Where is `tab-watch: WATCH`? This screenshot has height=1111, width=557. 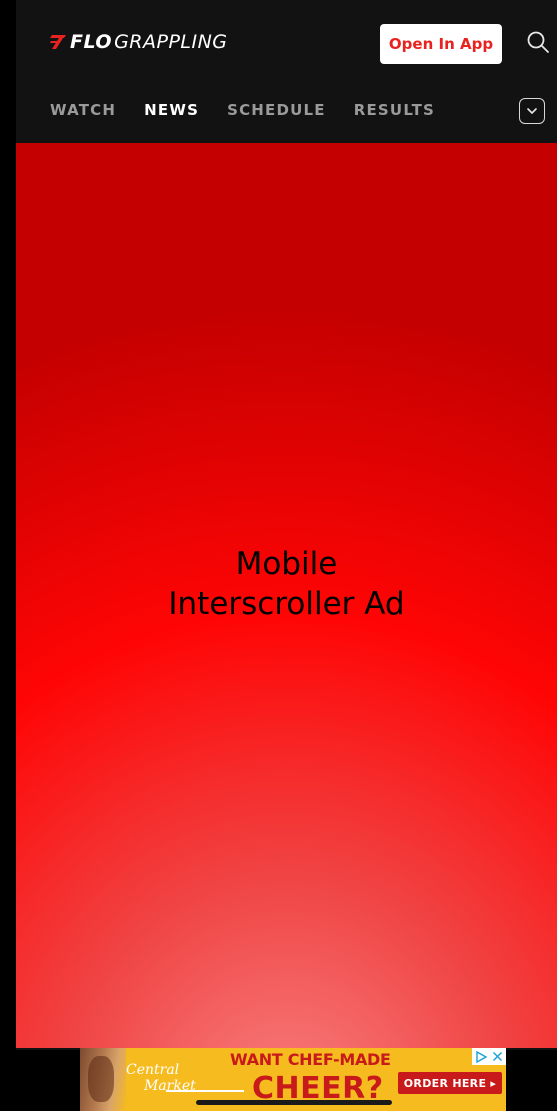 tab-watch: WATCH is located at coordinates (83, 110).